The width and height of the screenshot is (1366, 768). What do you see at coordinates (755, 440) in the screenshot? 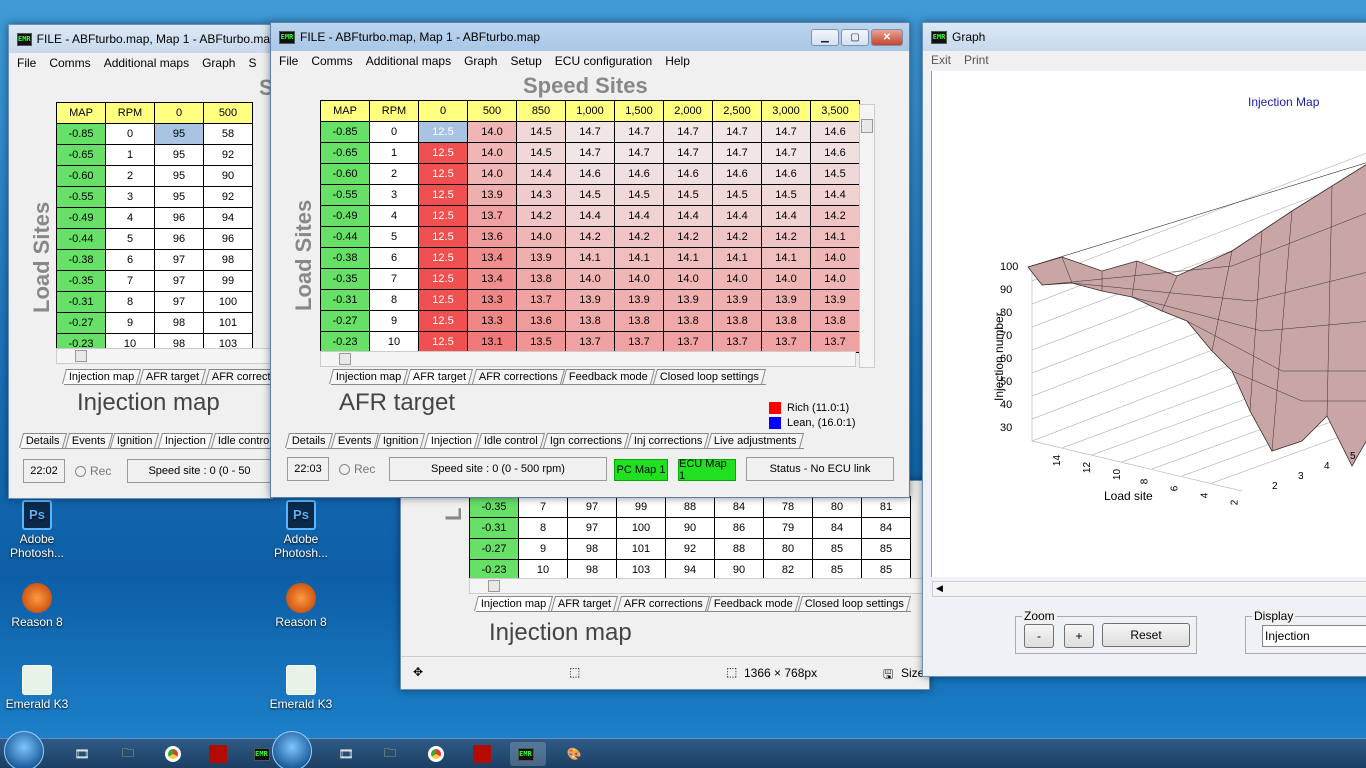
I see `front-main-tab-live-adjustments: Live adjustments` at bounding box center [755, 440].